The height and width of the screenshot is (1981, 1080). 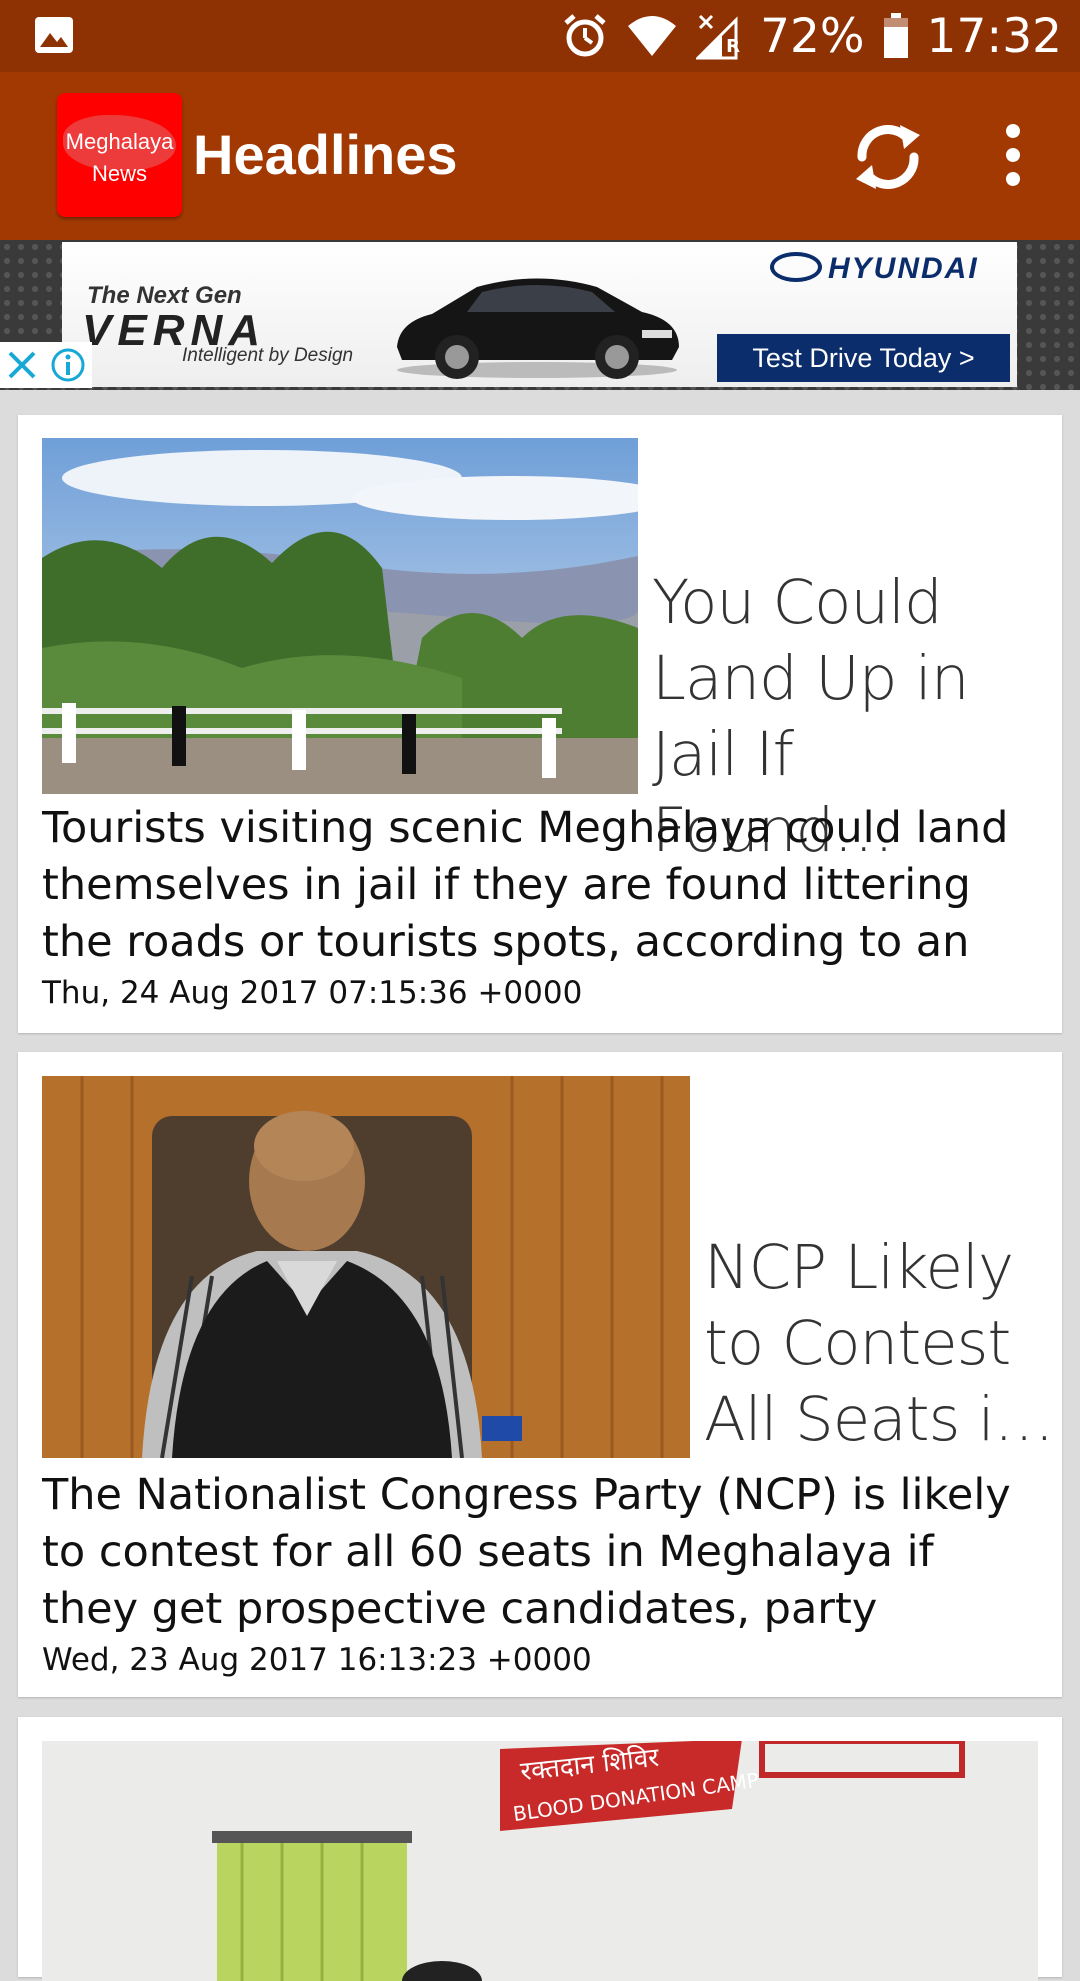 I want to click on network-indicator: R, so click(x=733, y=46).